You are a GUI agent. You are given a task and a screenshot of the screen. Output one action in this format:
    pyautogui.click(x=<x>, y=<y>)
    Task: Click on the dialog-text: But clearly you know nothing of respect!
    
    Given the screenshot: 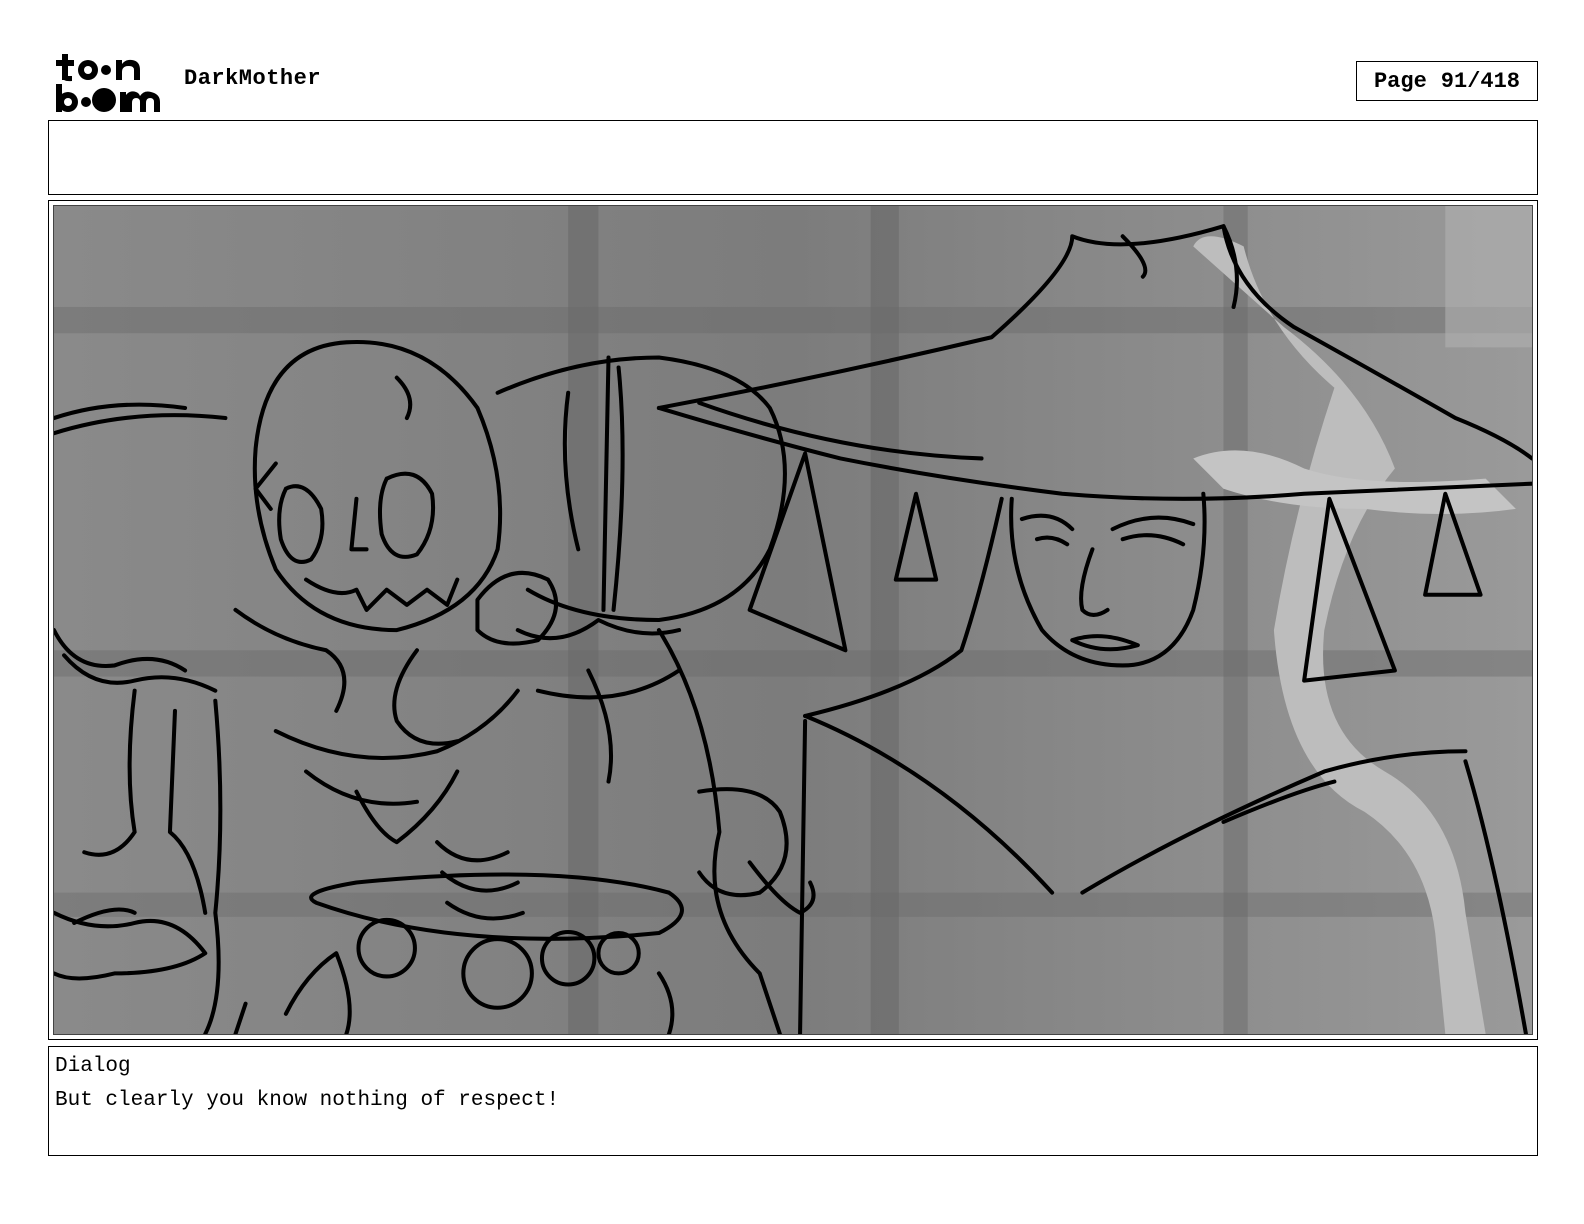 What is the action you would take?
    pyautogui.click(x=307, y=1100)
    